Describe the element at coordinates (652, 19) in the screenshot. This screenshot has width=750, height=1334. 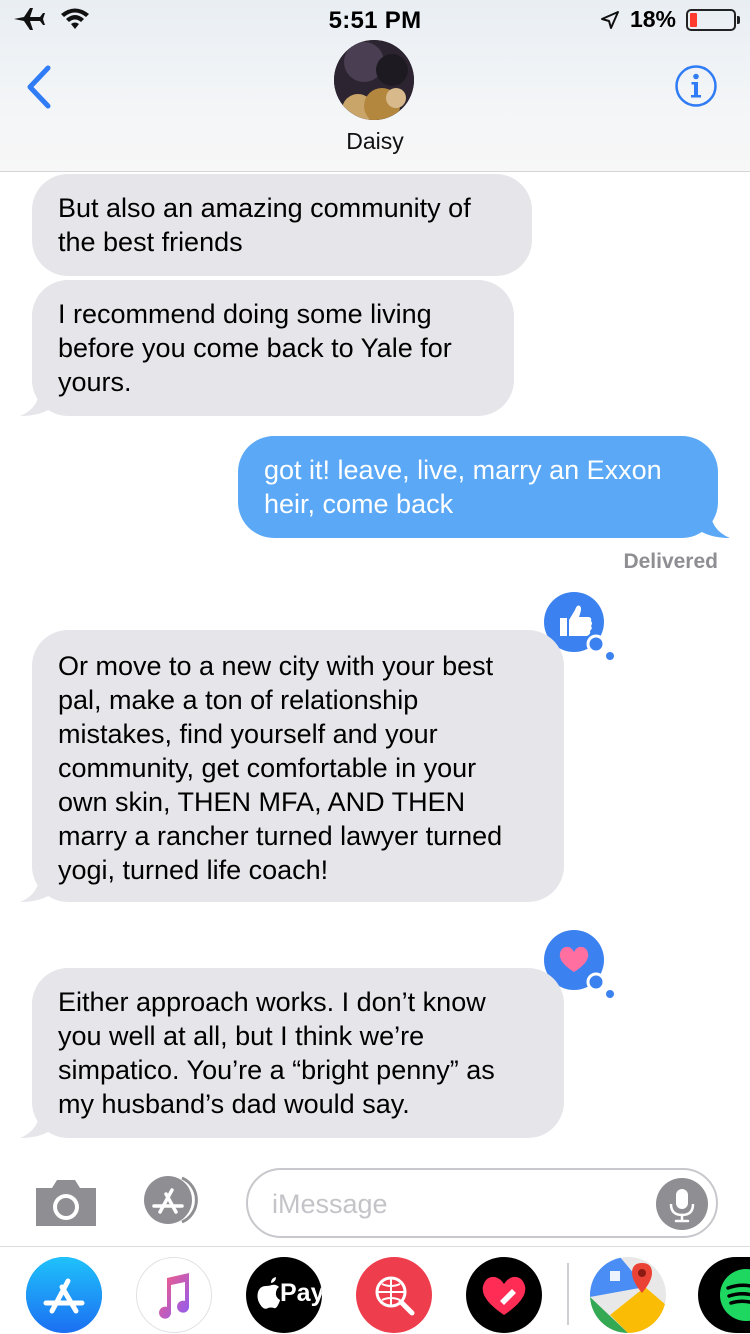
I see `battery-percent: 18%` at that location.